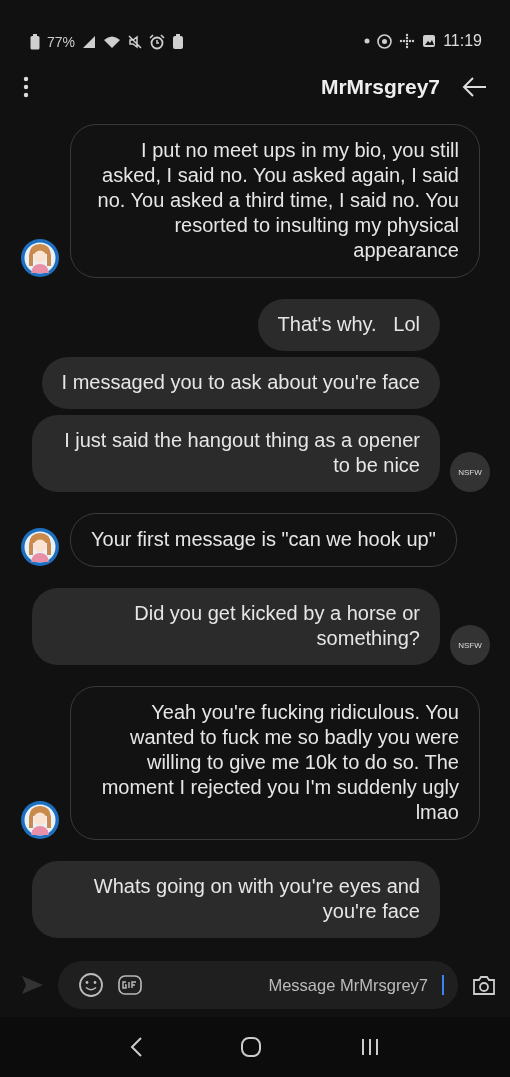 This screenshot has height=1077, width=510. I want to click on alarm-icon, so click(157, 42).